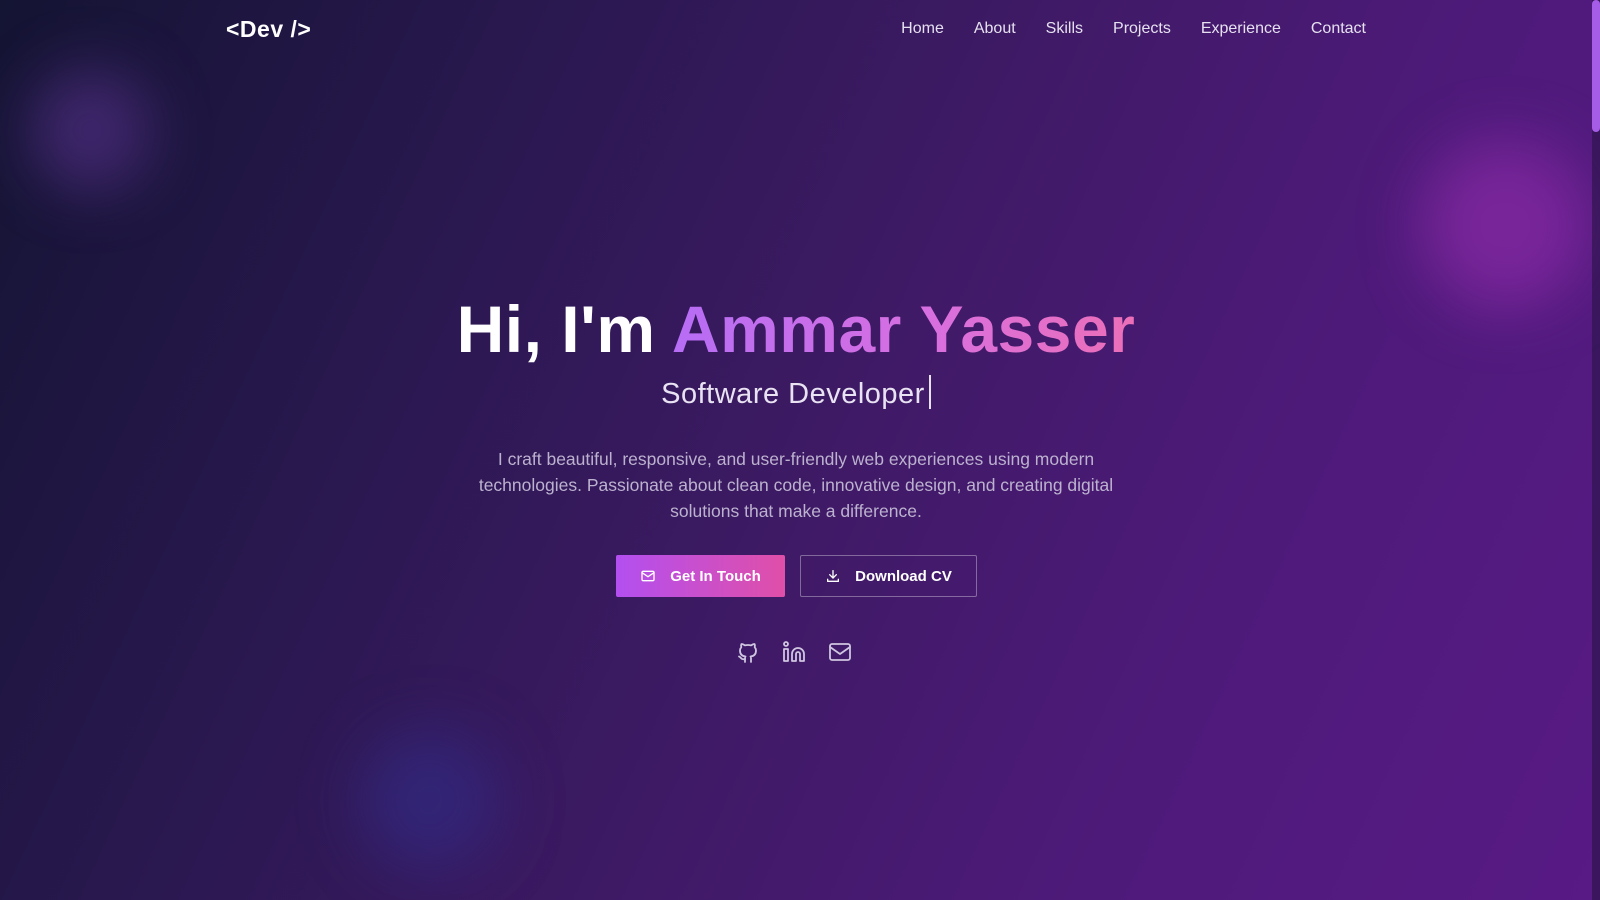 This screenshot has width=1600, height=900. I want to click on get-in-touch-button: Get In Touch, so click(700, 576).